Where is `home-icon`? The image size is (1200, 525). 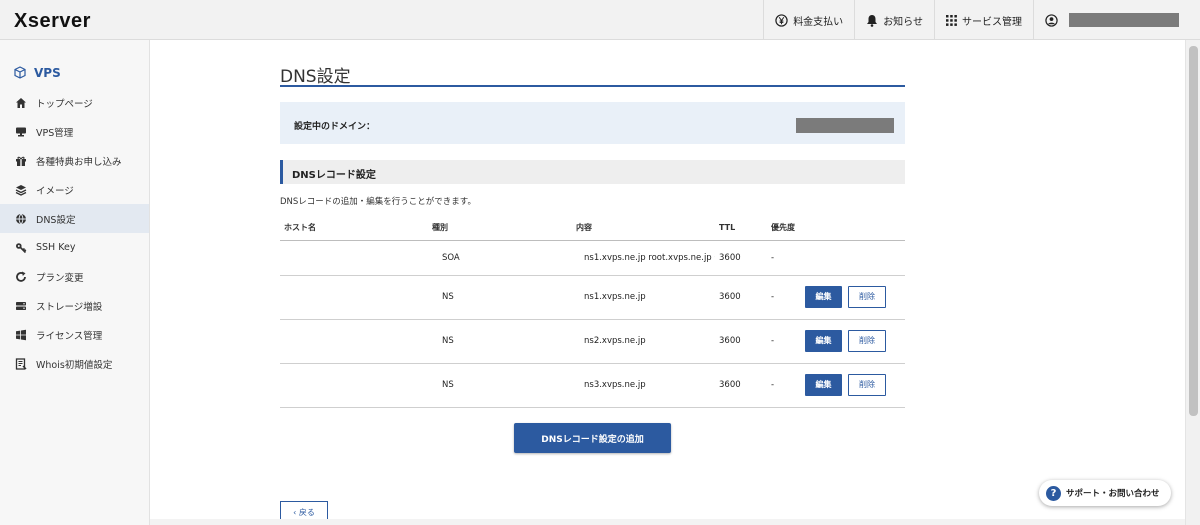
home-icon is located at coordinates (21, 102).